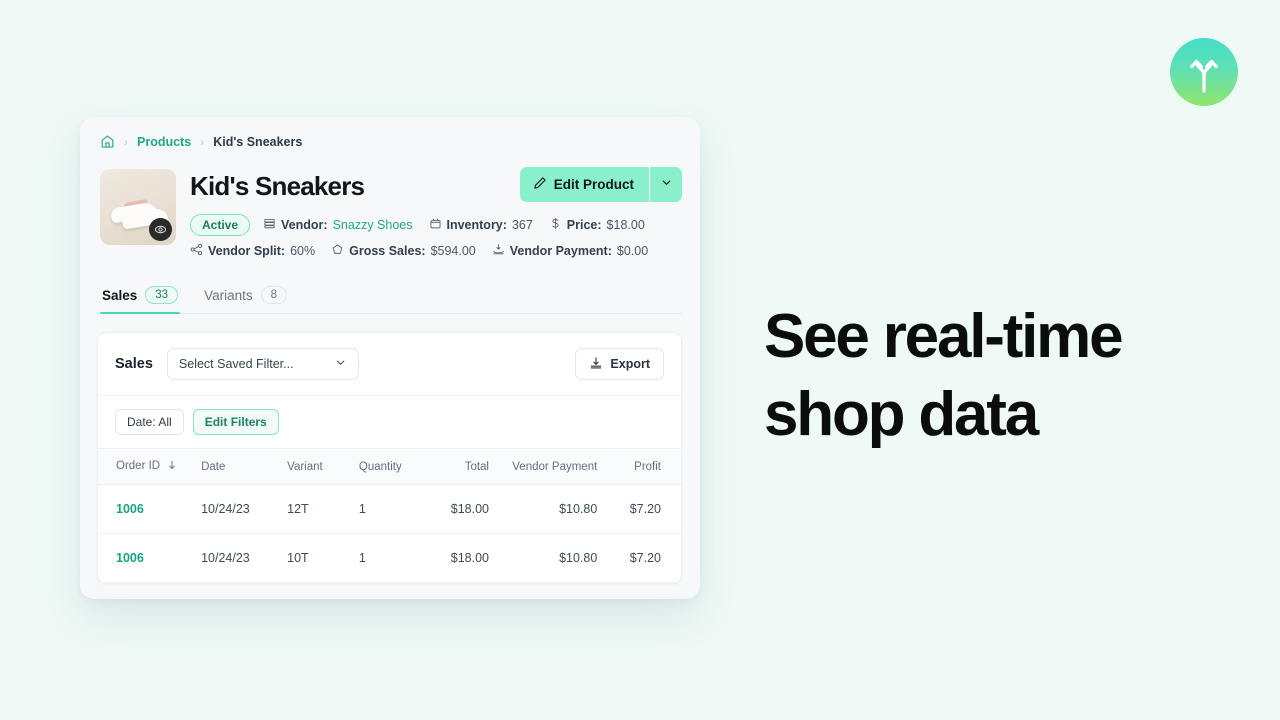  I want to click on meta-vendor-payment: Vendor Payment: $0.00, so click(570, 251).